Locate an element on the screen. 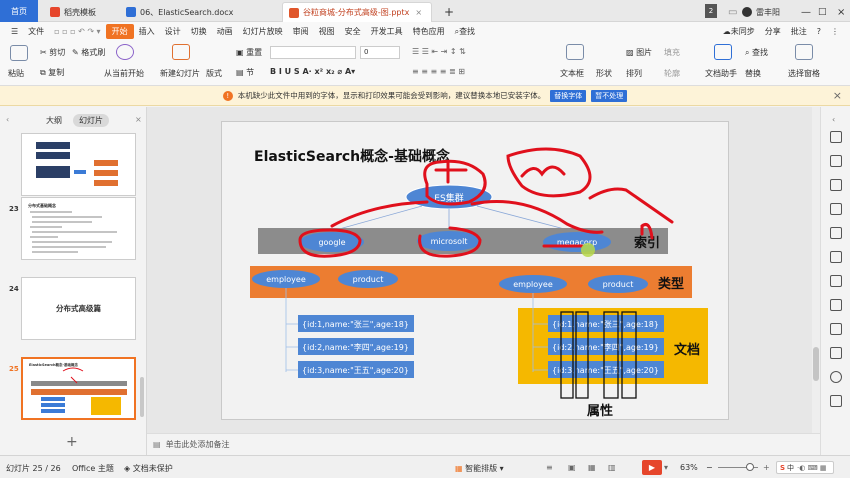 Image resolution: width=850 pixels, height=478 pixels. maximize-icon: □ is located at coordinates (822, 12).